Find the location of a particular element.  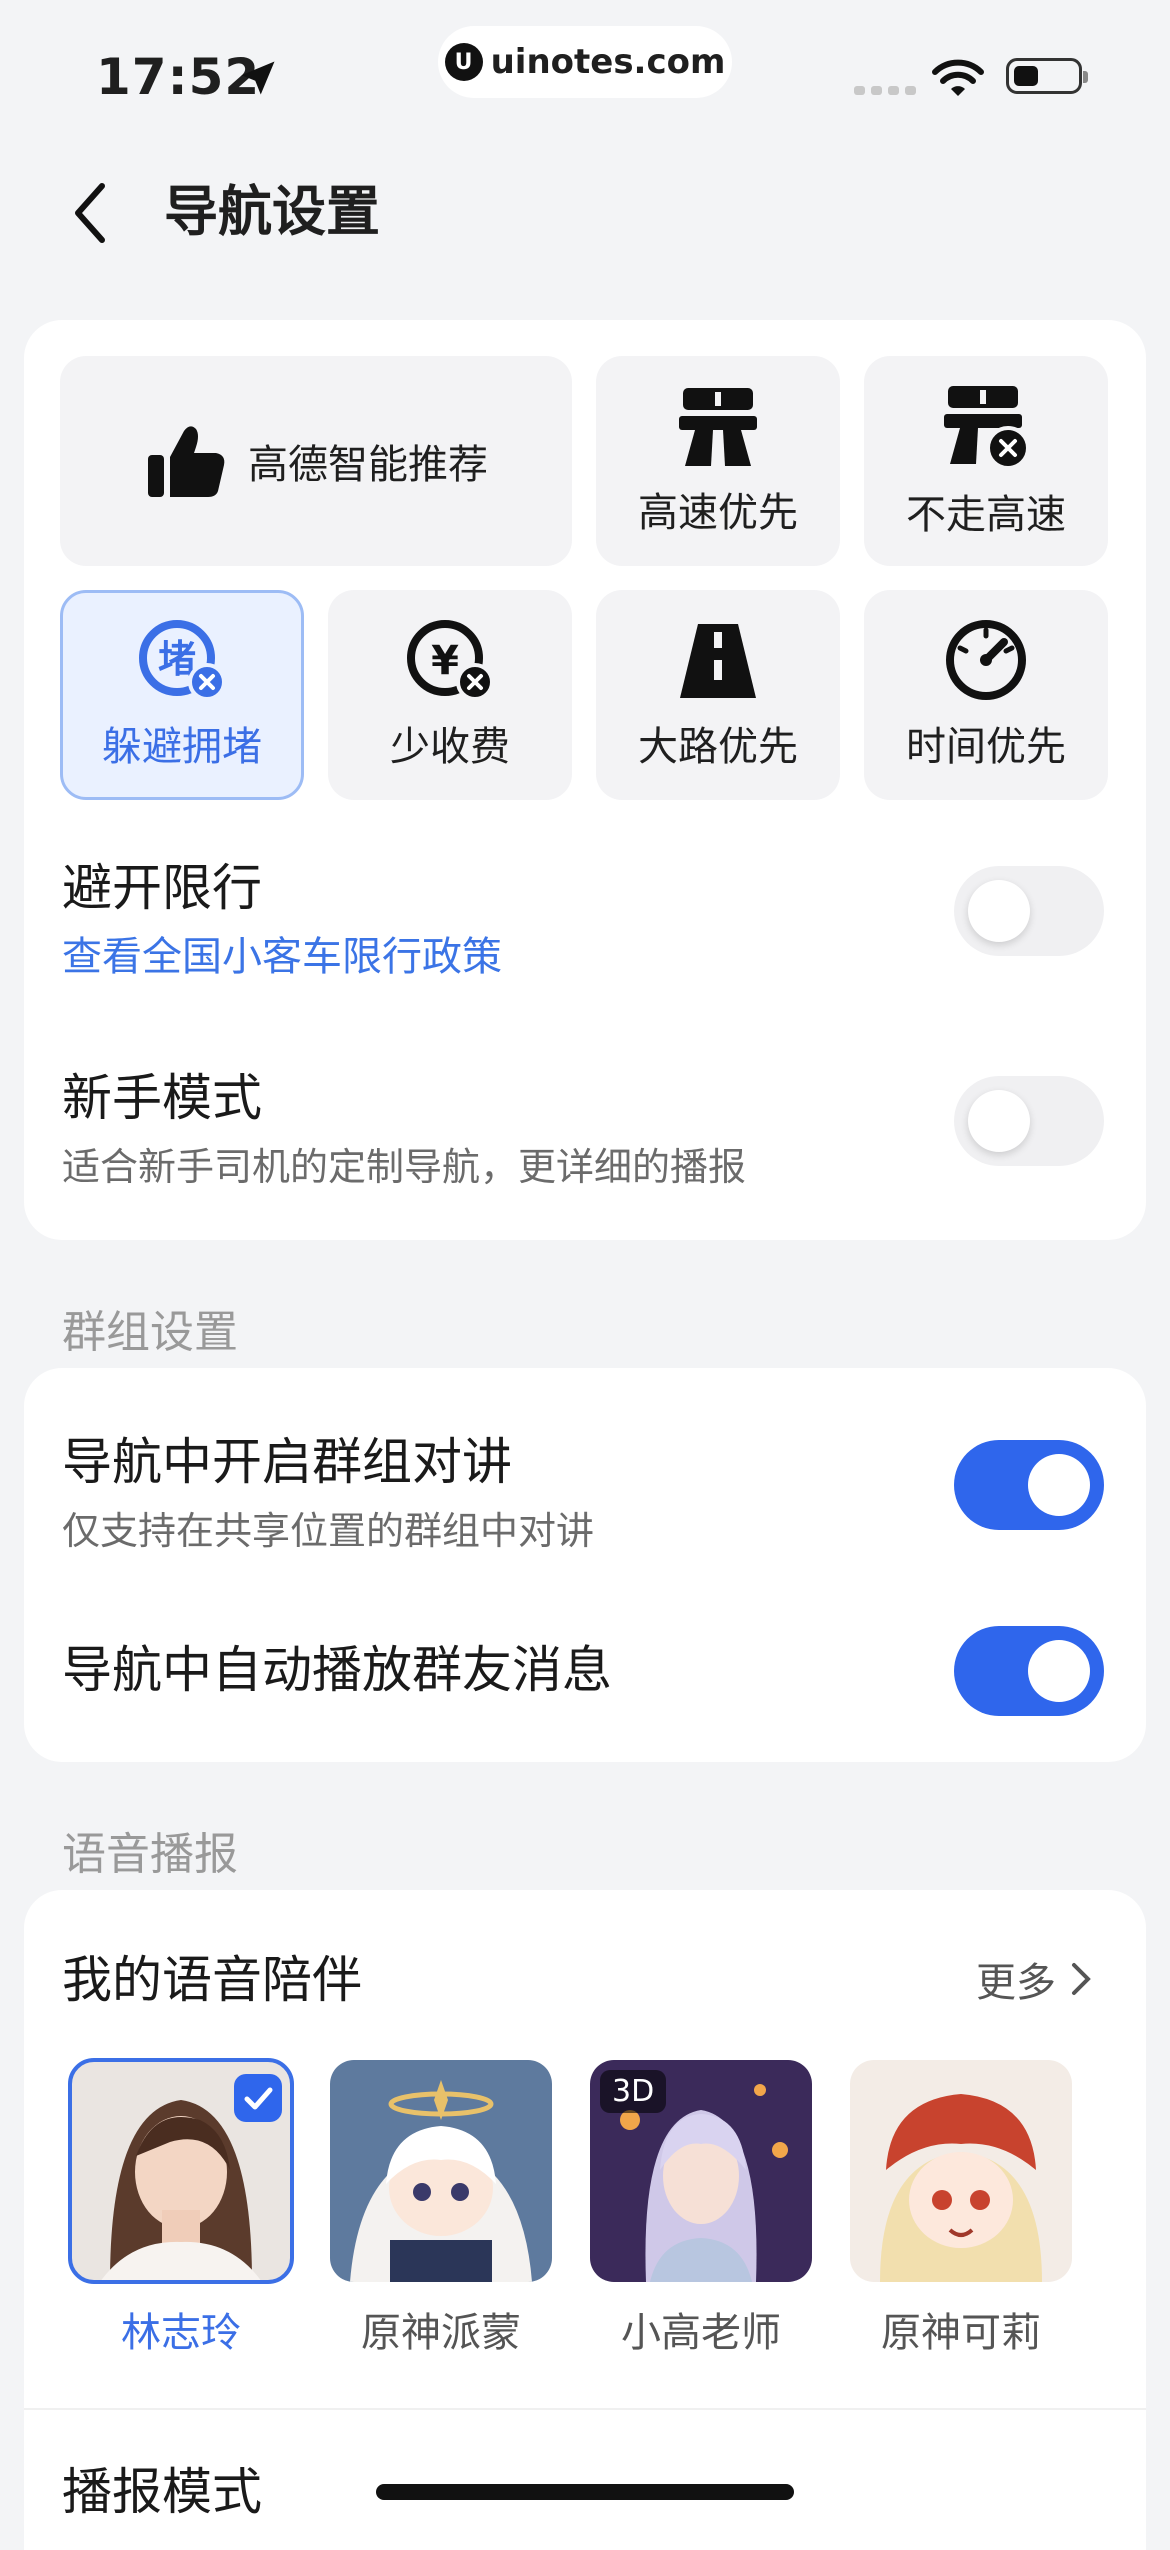

voice-avatar-xiaogao: 3D is located at coordinates (701, 2171).